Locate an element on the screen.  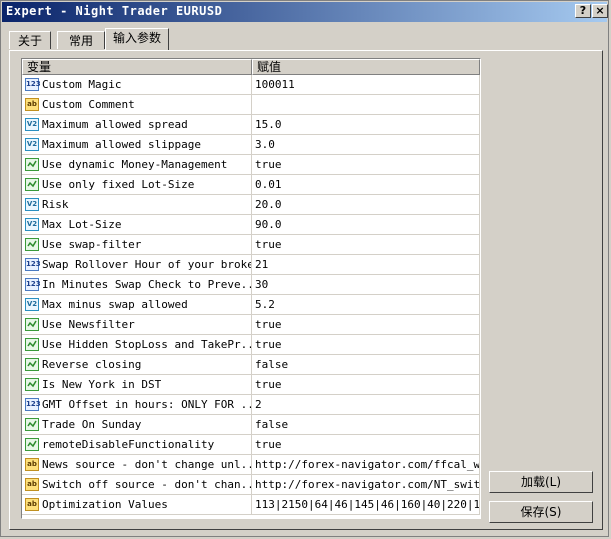
variable-name: Maximum allowed spread is located at coordinates (115, 124).